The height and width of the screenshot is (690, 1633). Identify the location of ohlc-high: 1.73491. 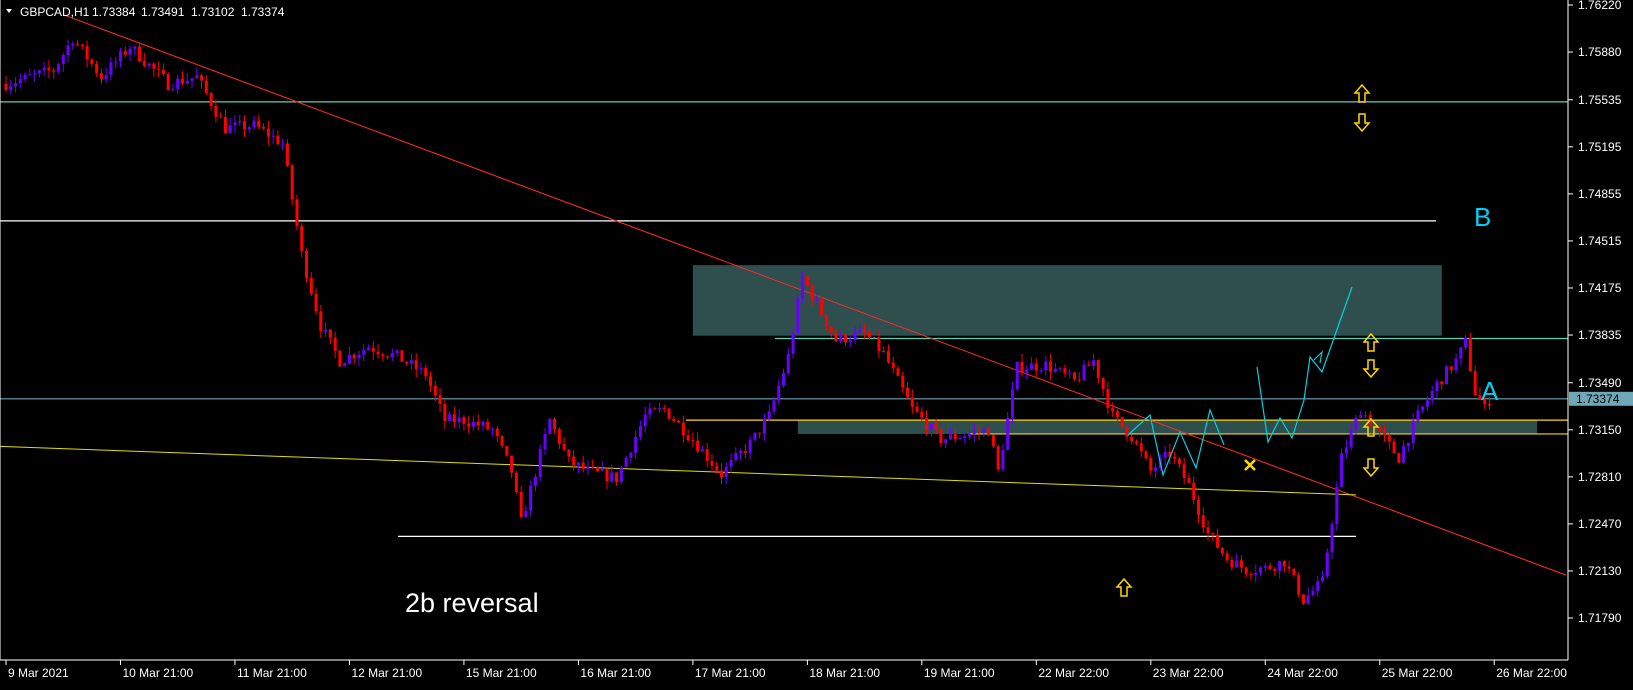
(163, 12).